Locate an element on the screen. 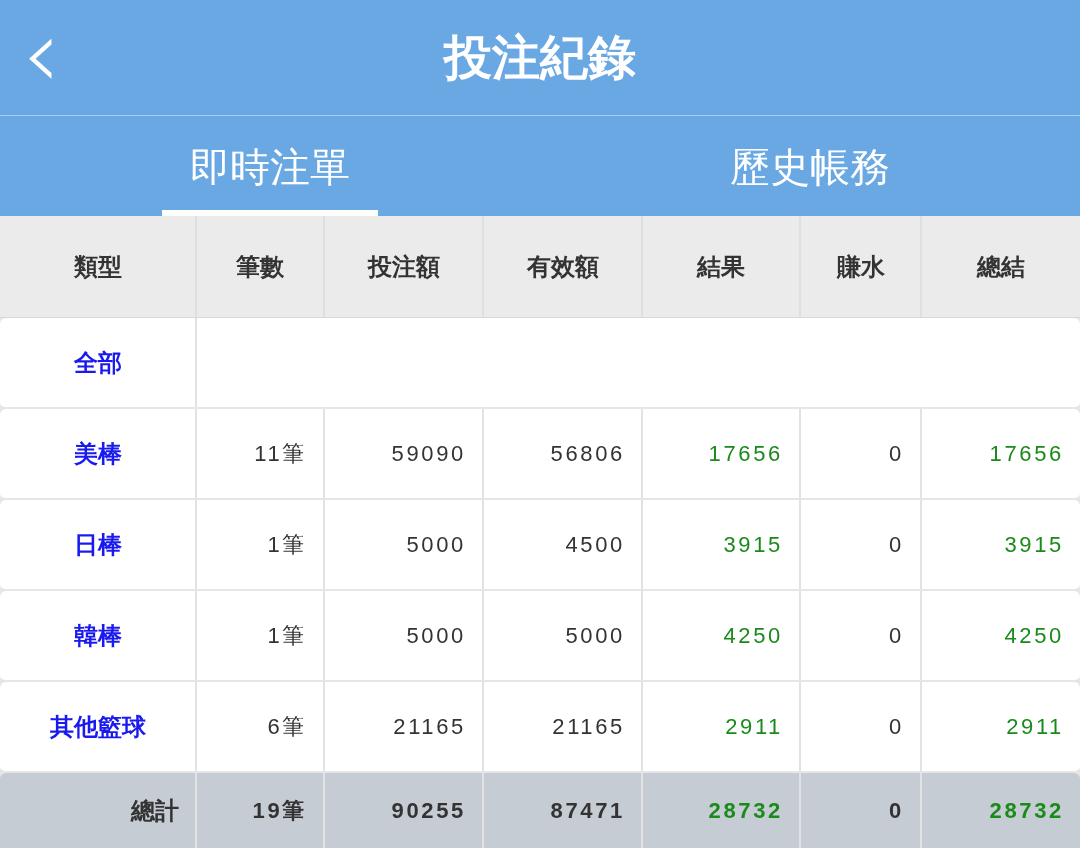 This screenshot has width=1080, height=848. page-title: 投注紀錄 is located at coordinates (540, 57).